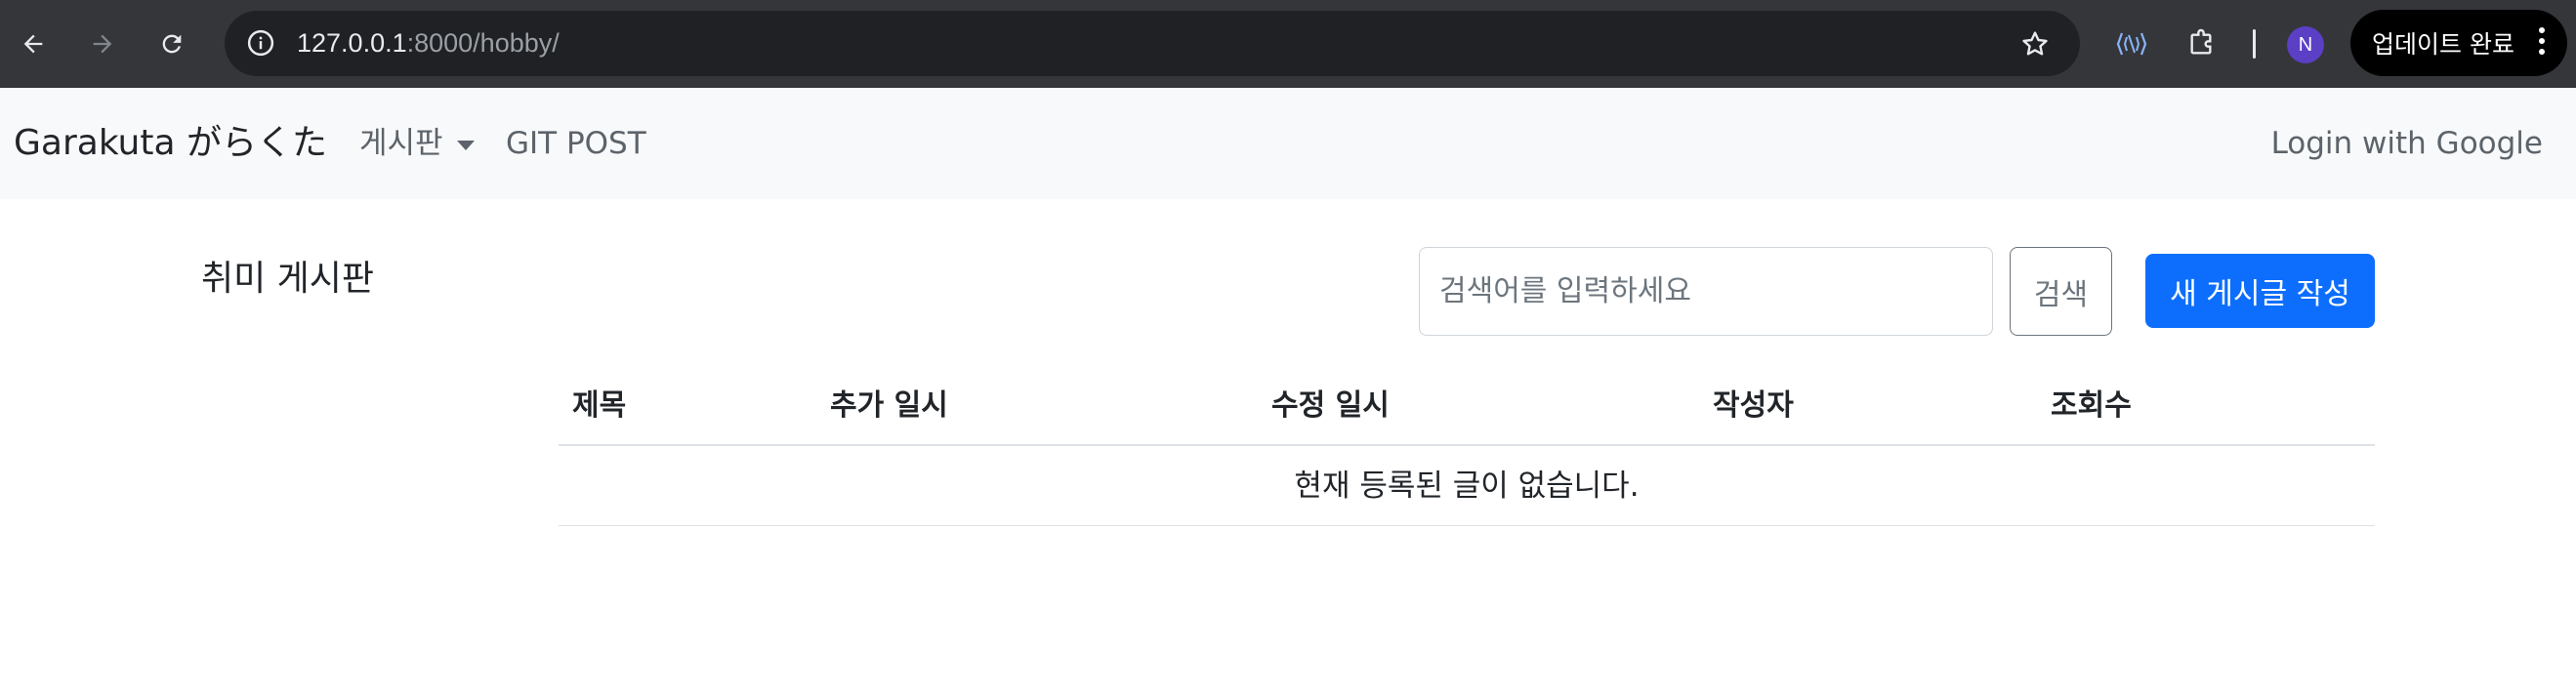  I want to click on back-button, so click(34, 43).